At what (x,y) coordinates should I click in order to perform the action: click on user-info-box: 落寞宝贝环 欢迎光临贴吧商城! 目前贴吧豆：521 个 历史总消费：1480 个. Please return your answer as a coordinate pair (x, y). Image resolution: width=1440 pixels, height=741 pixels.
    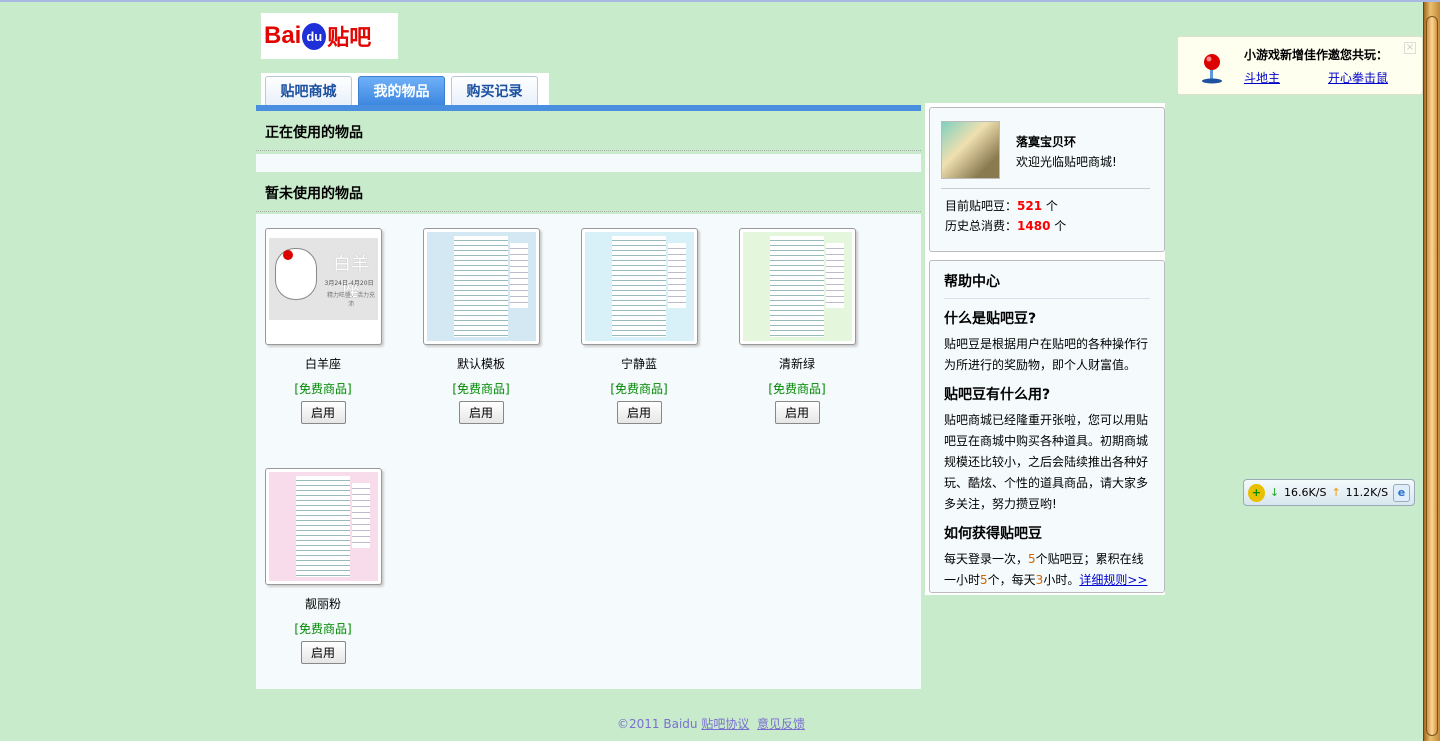
    Looking at the image, I should click on (1047, 179).